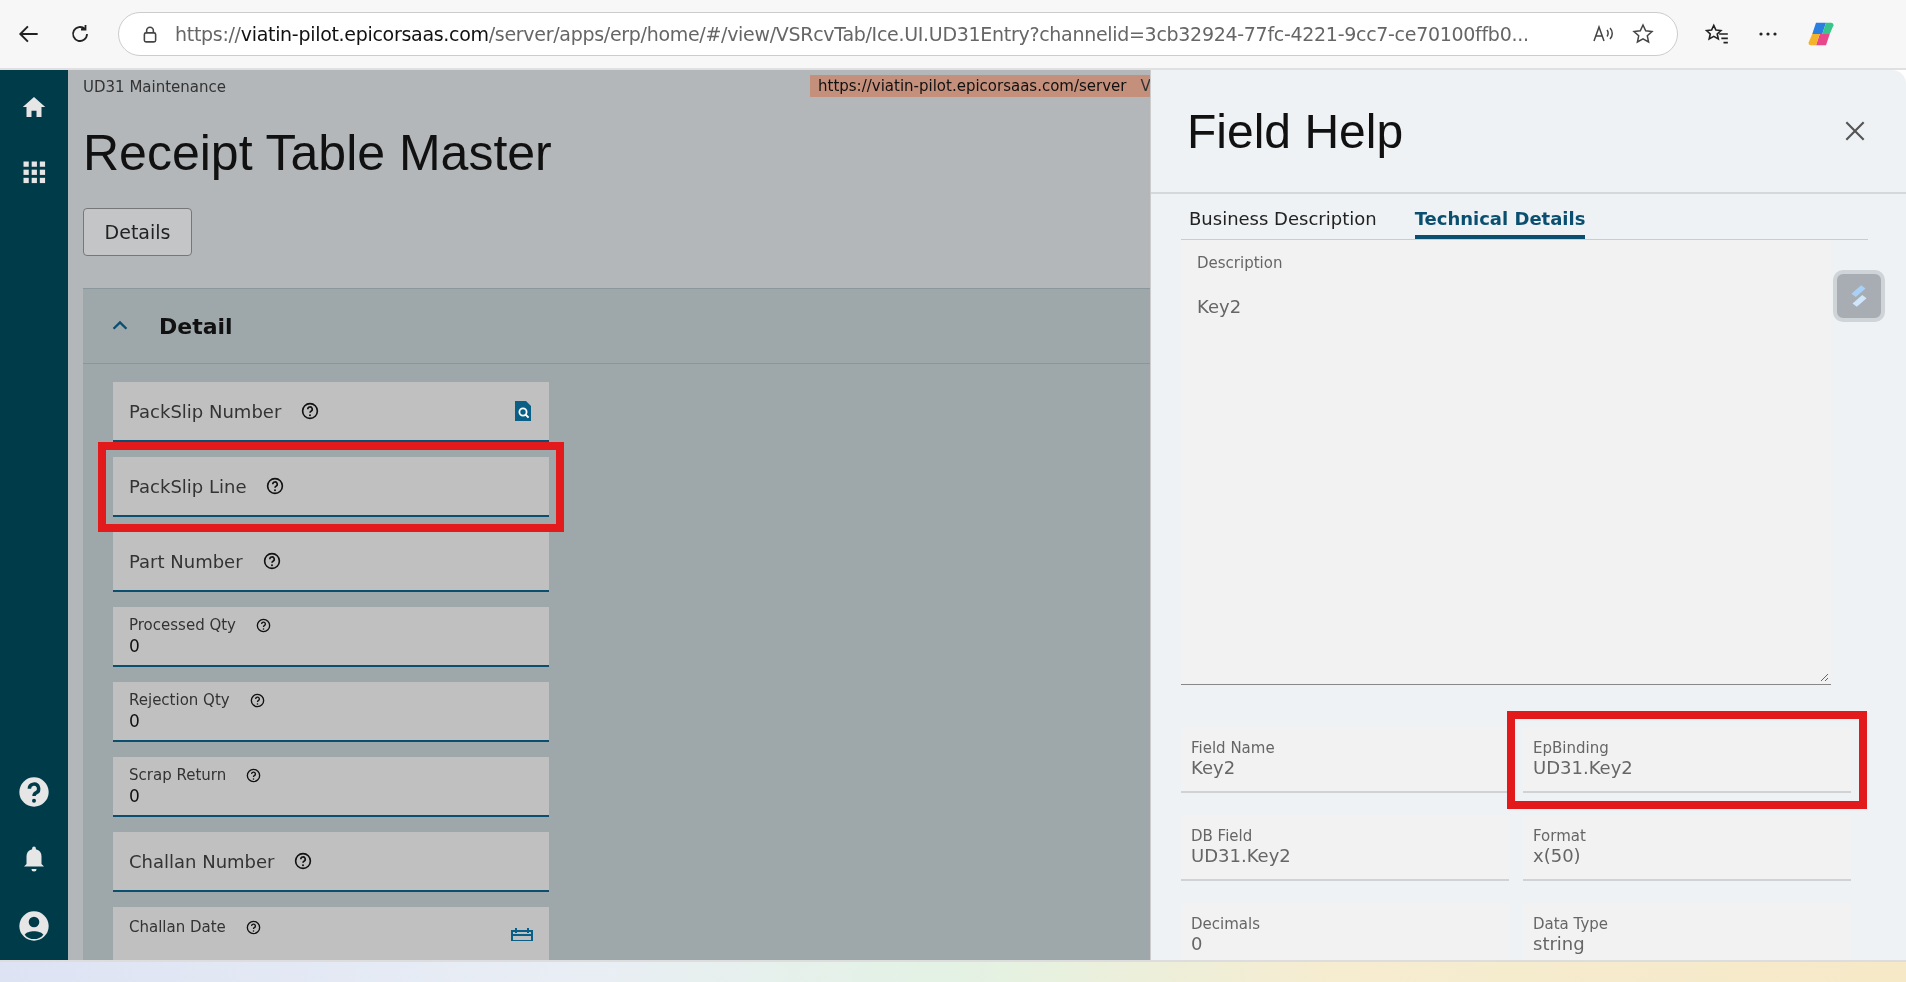 The width and height of the screenshot is (1906, 982). I want to click on panel-header: Detail, so click(616, 326).